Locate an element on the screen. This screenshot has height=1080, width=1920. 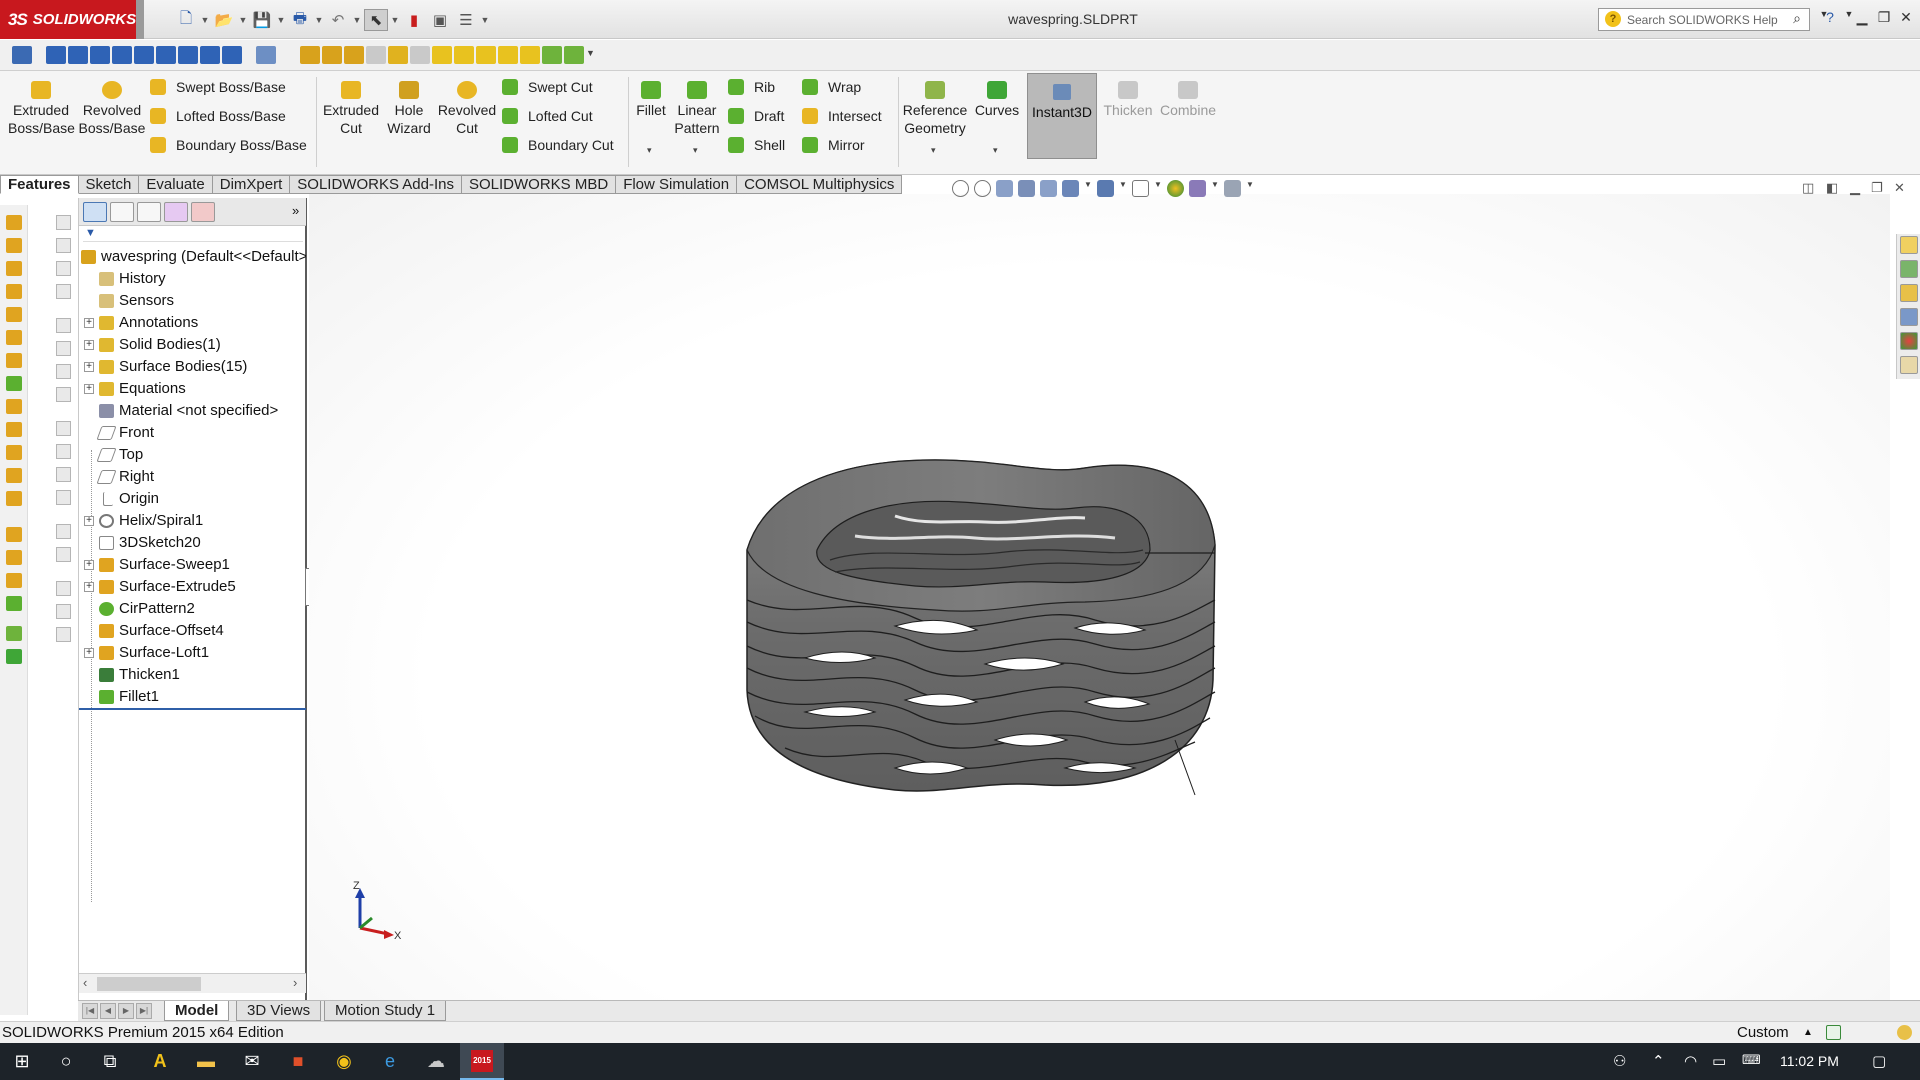
sweep-shortcut-icon is located at coordinates (14, 268).